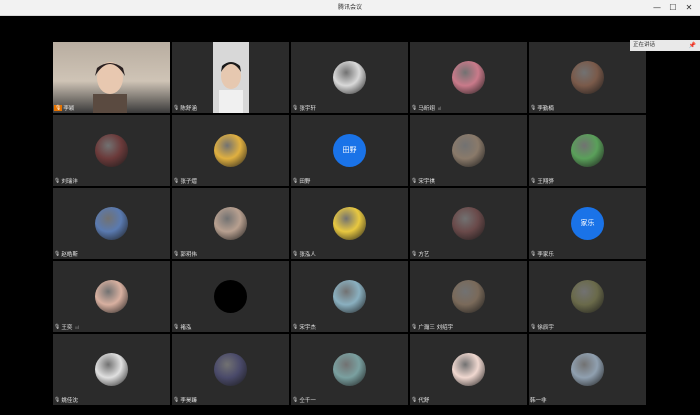 The image size is (700, 415). I want to click on participant-tile: 田野 🎙 田野, so click(349, 150).